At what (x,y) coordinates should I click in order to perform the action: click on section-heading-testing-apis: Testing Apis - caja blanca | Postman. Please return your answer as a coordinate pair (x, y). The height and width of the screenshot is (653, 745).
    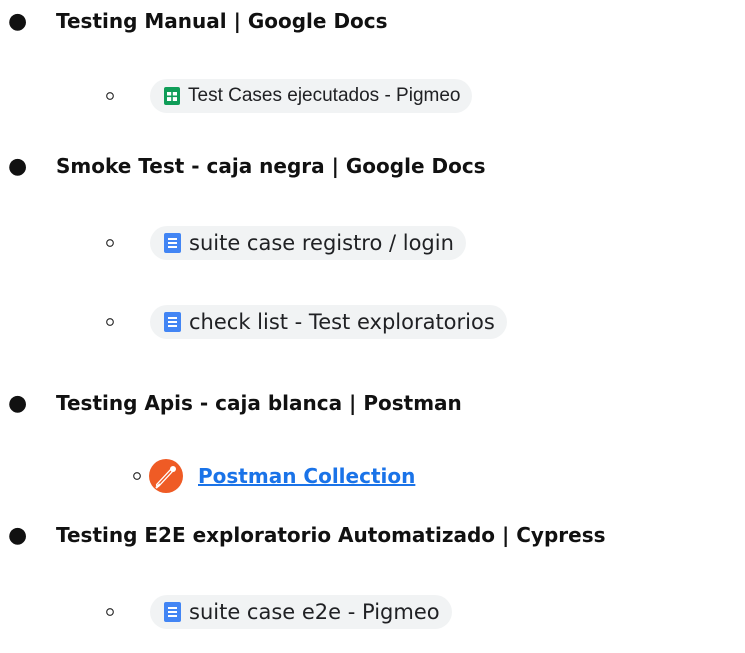
    Looking at the image, I should click on (259, 403).